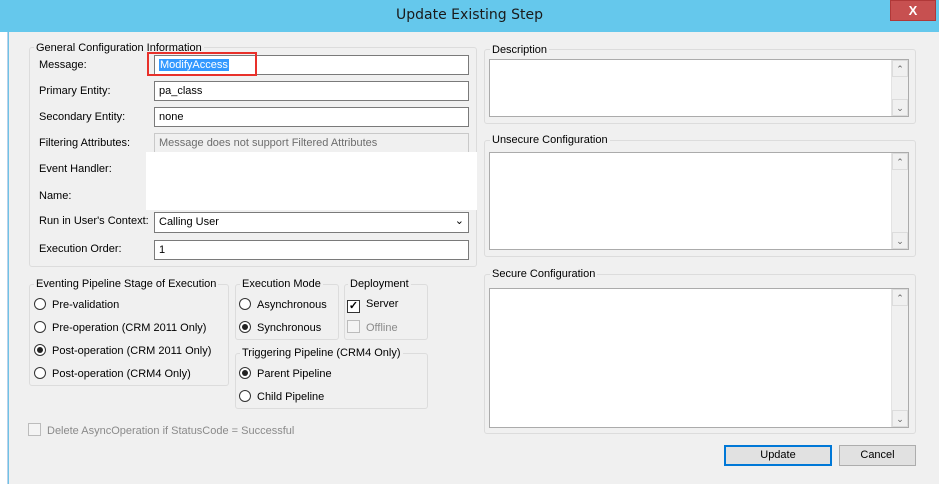 Image resolution: width=939 pixels, height=484 pixels. What do you see at coordinates (294, 374) in the screenshot?
I see `radio-label: Parent Pipeline` at bounding box center [294, 374].